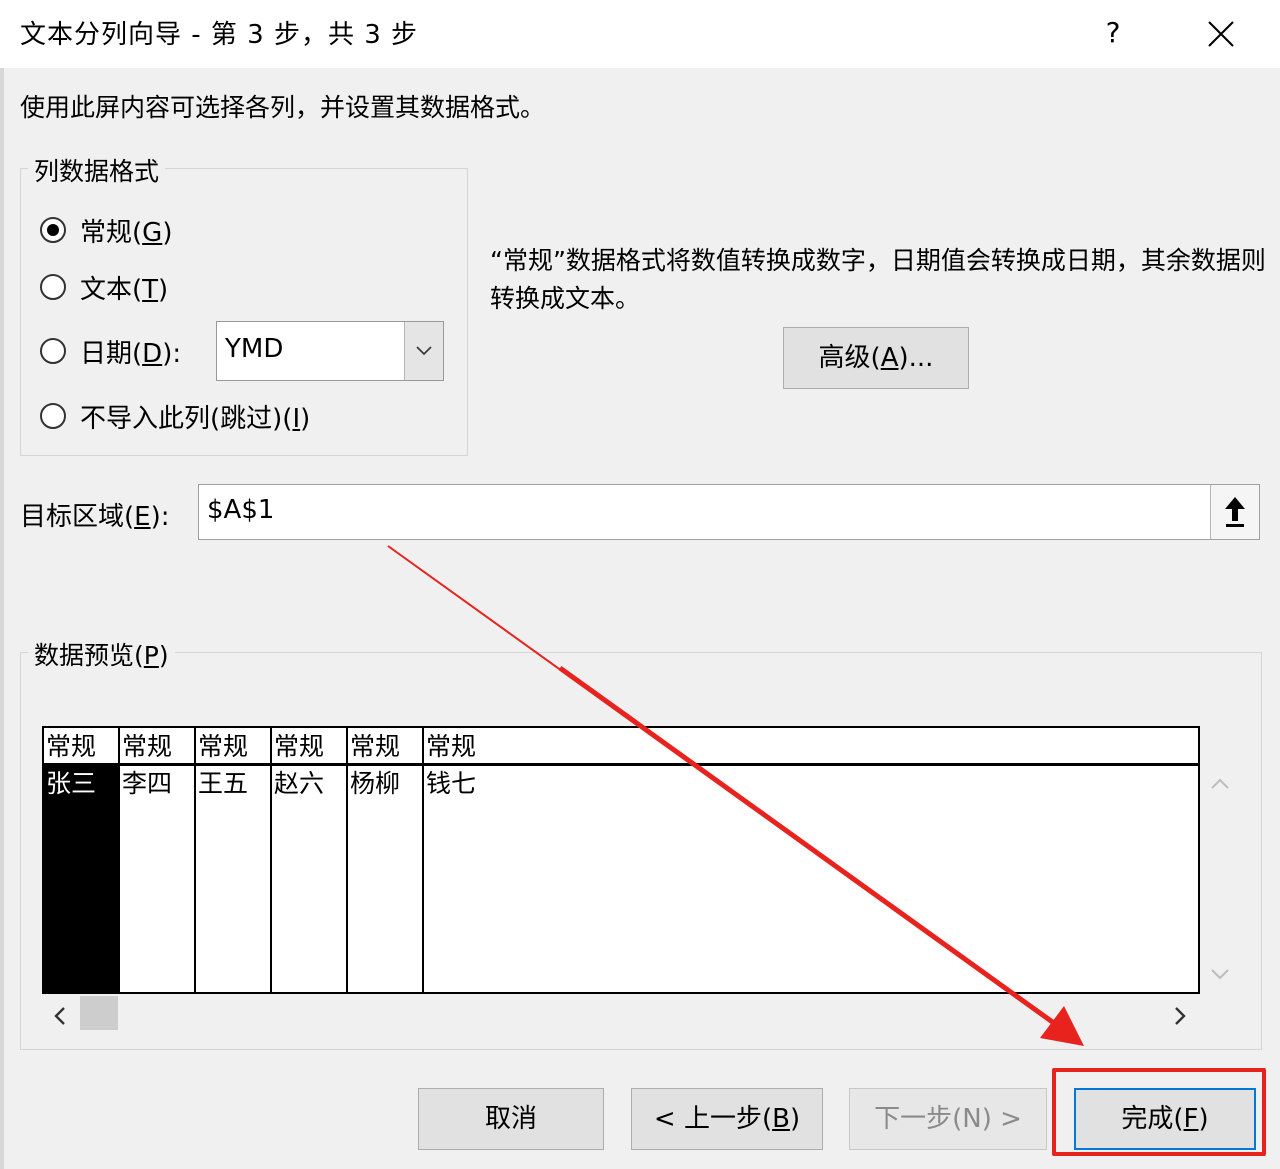 This screenshot has width=1280, height=1169. I want to click on preview-cell: 张三, so click(70, 784).